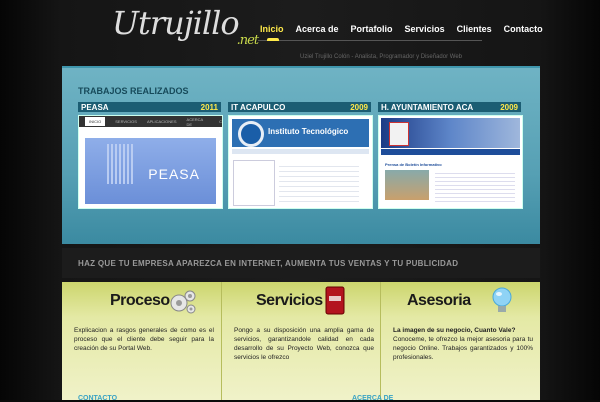 This screenshot has height=402, width=600. What do you see at coordinates (425, 29) in the screenshot?
I see `nav-servicios: Servicios` at bounding box center [425, 29].